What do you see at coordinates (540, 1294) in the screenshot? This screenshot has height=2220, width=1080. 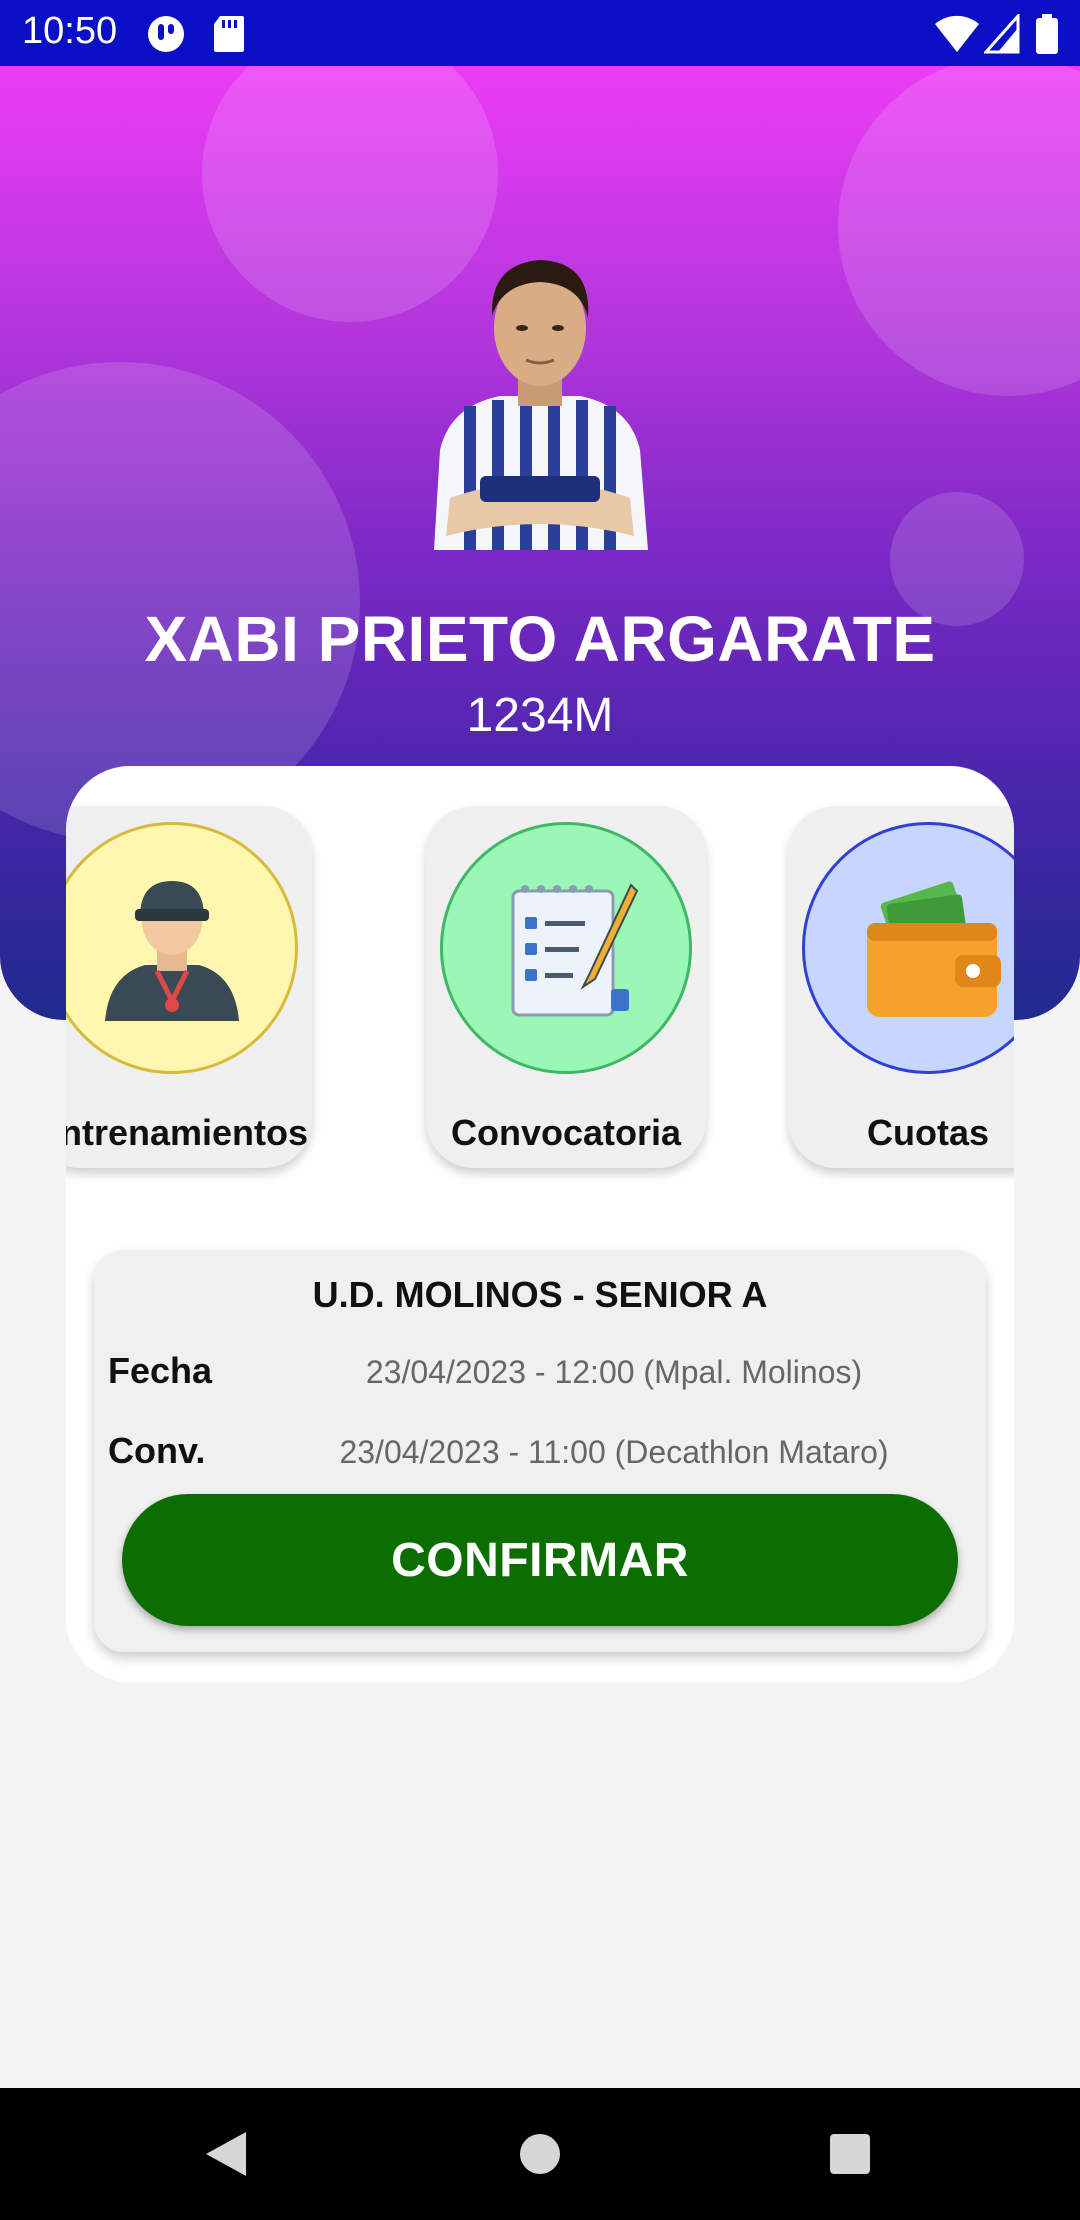 I see `match-title: U.D. MOLINOS - SENIOR A` at bounding box center [540, 1294].